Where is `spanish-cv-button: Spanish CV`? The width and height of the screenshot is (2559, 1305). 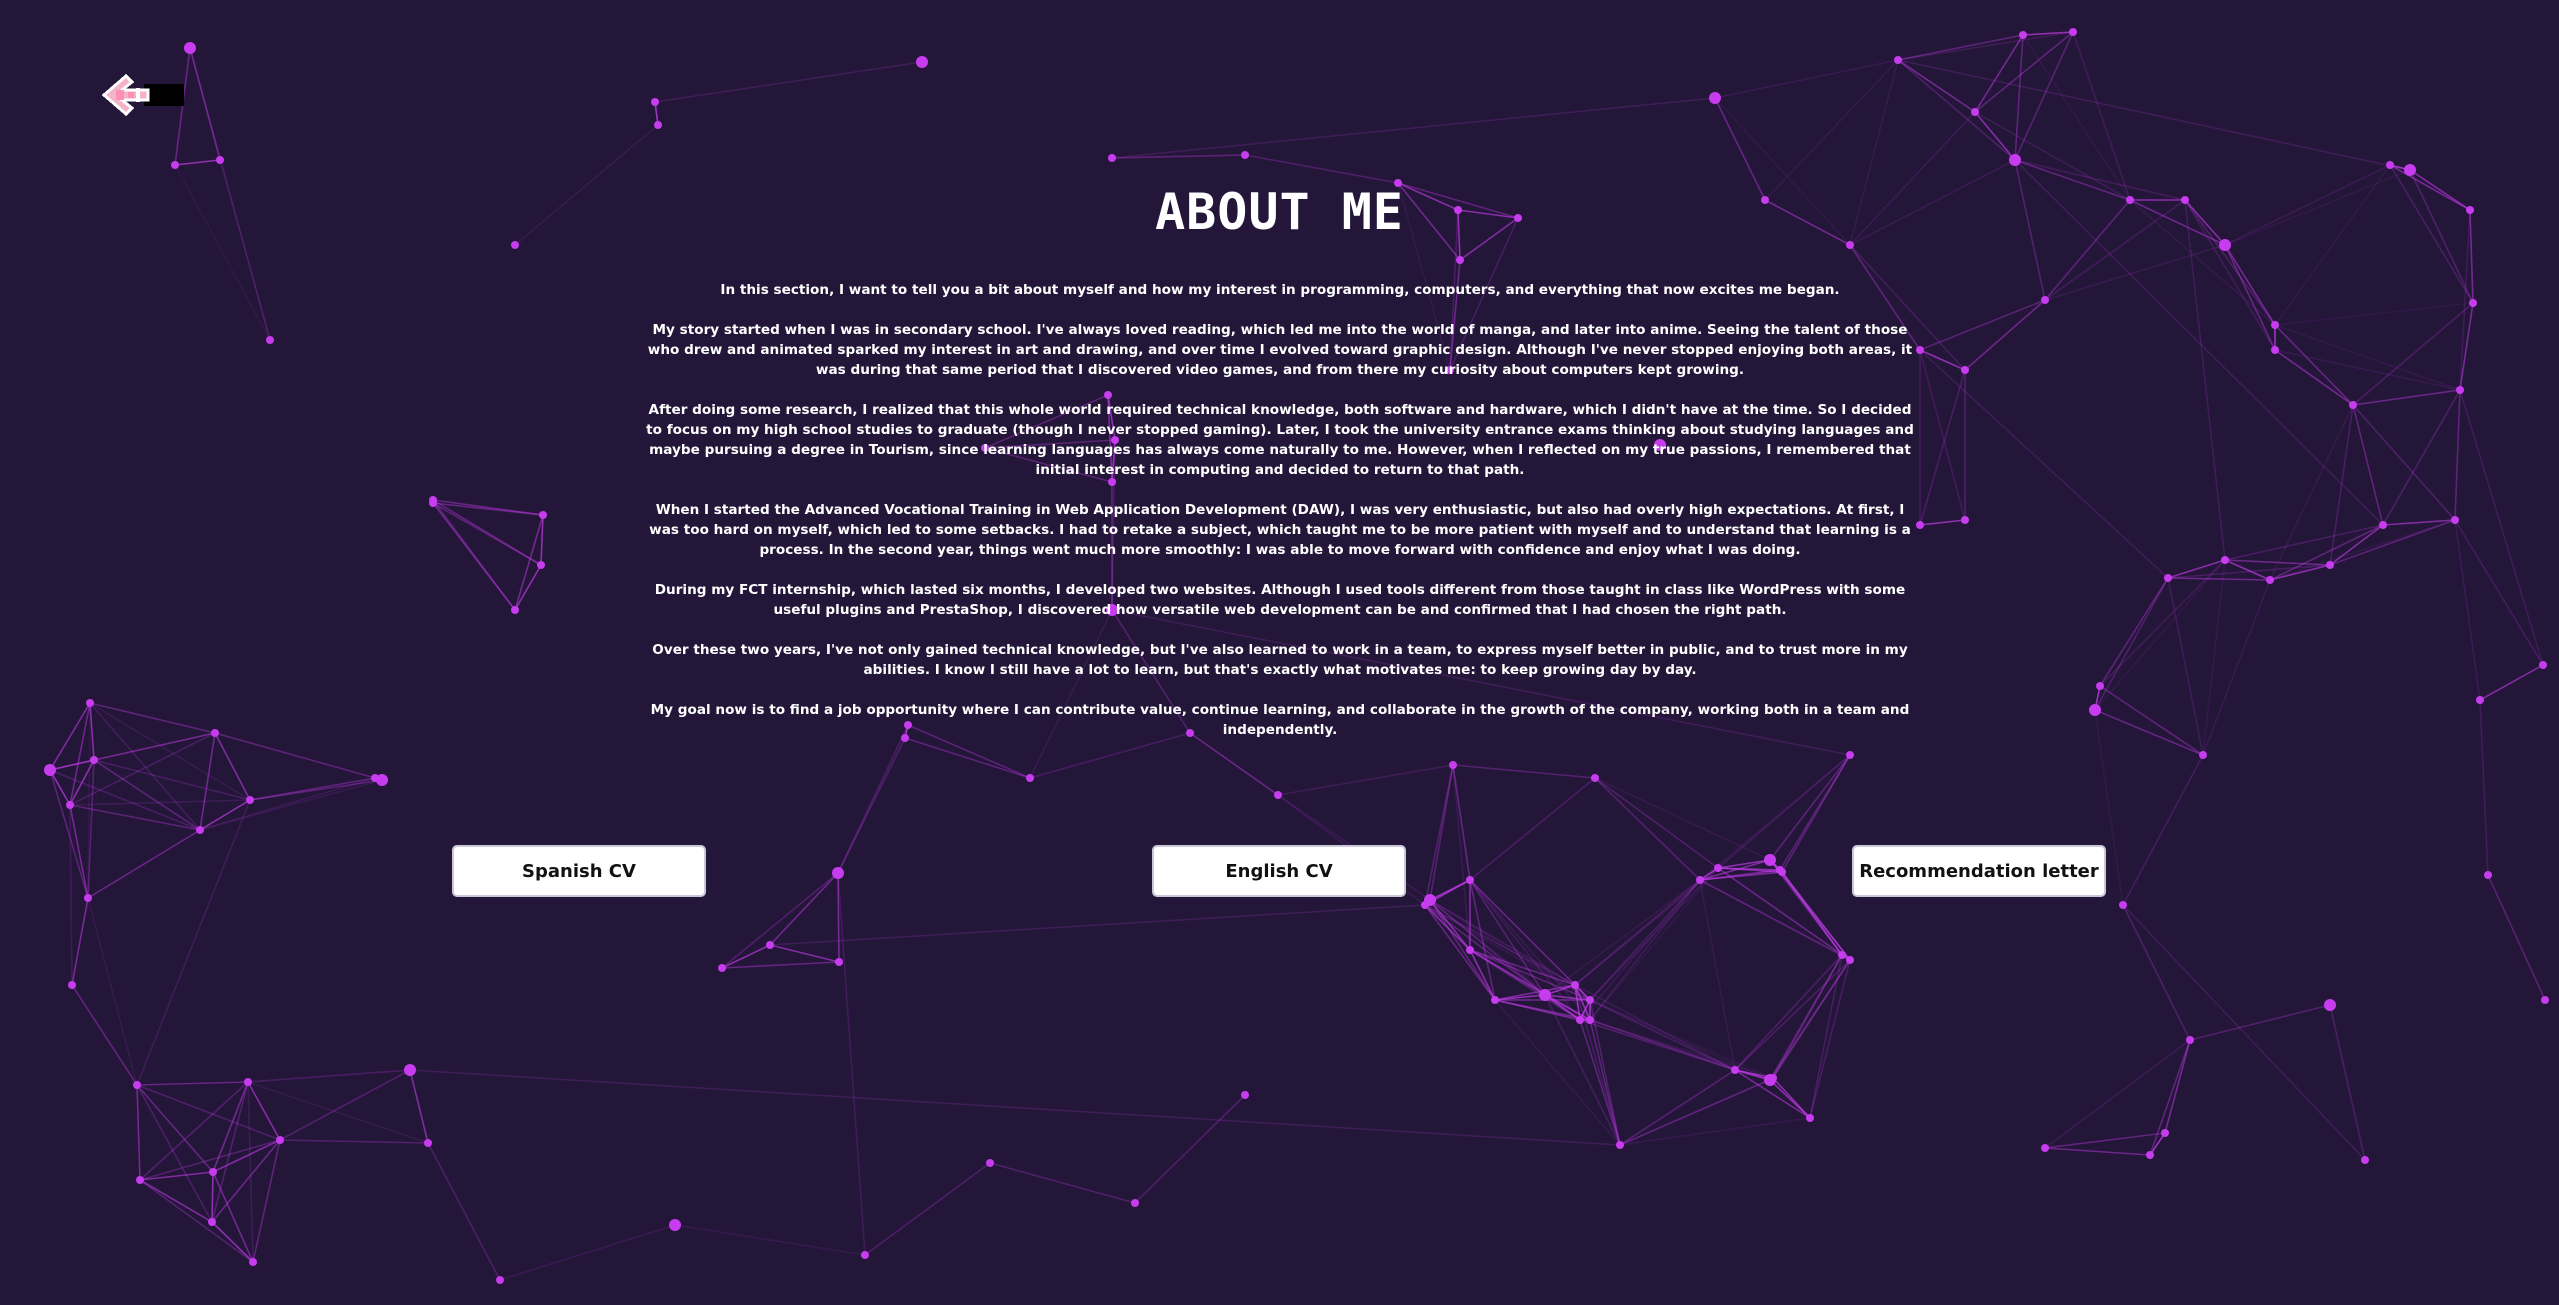
spanish-cv-button: Spanish CV is located at coordinates (579, 871).